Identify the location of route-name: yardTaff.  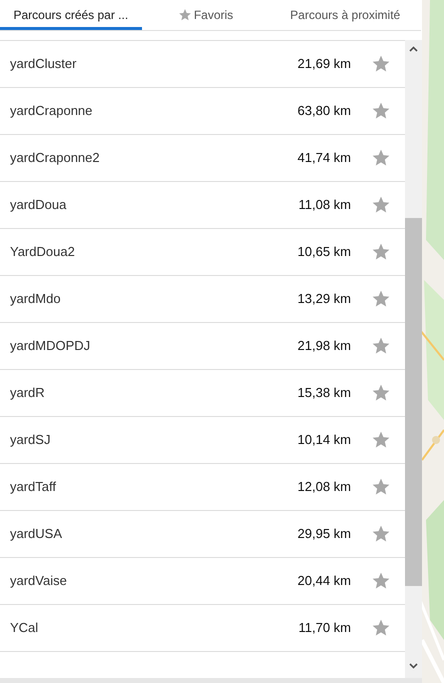
(154, 487).